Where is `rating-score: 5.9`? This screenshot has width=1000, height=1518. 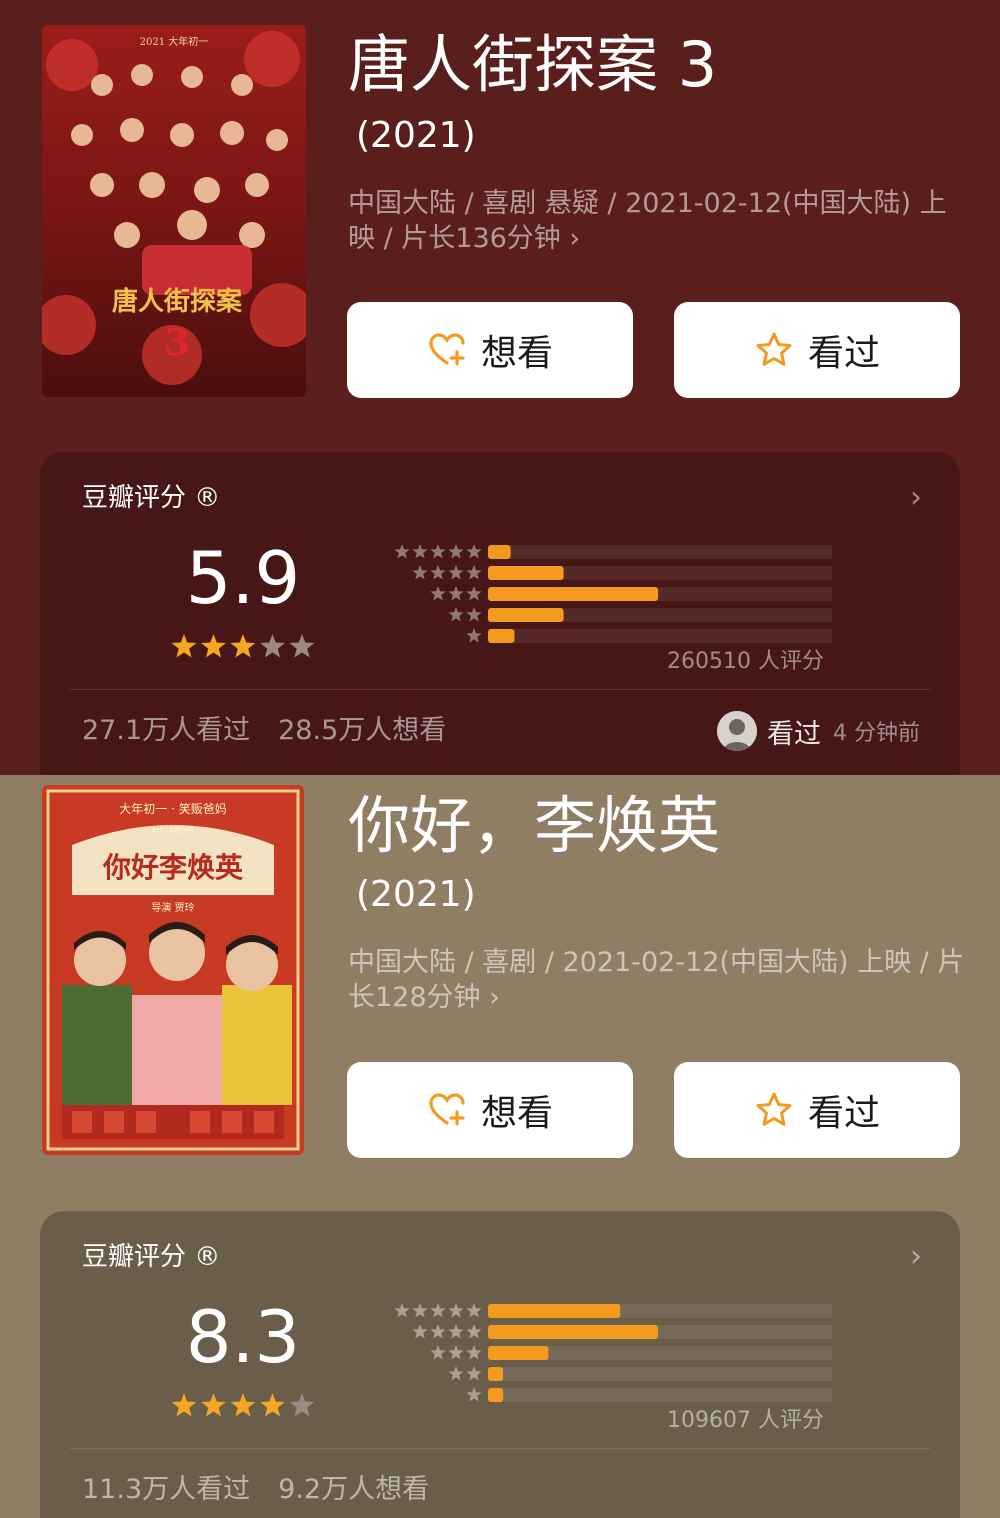 rating-score: 5.9 is located at coordinates (243, 578).